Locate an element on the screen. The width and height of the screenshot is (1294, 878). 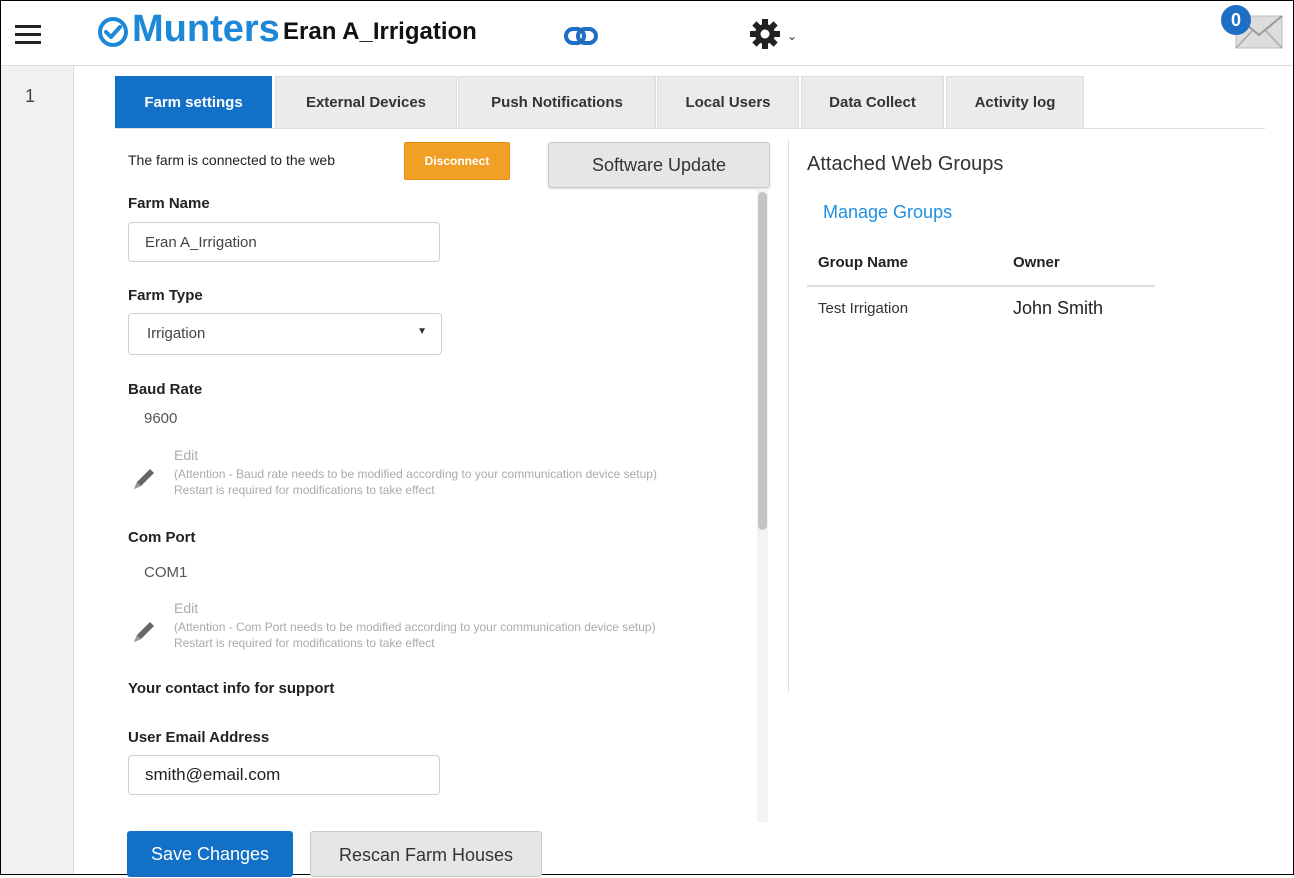
baud-edit-label: Edit is located at coordinates (186, 455).